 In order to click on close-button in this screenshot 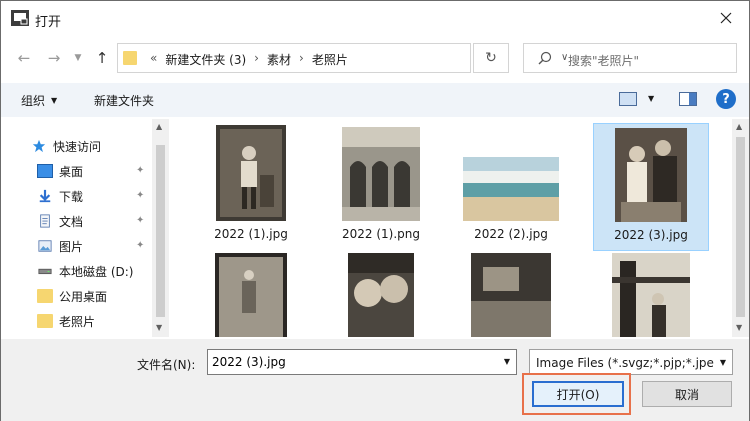, I will do `click(726, 18)`.